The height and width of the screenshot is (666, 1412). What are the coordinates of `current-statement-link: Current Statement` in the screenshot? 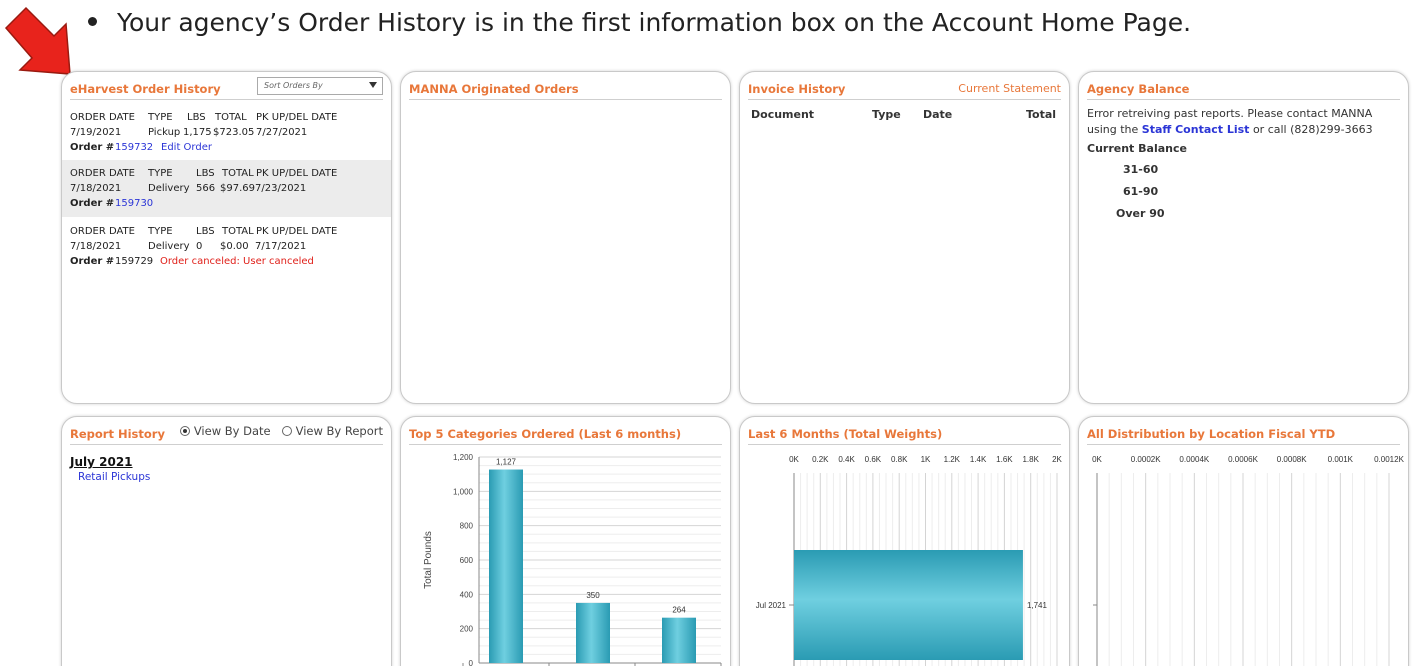 It's located at (1009, 88).